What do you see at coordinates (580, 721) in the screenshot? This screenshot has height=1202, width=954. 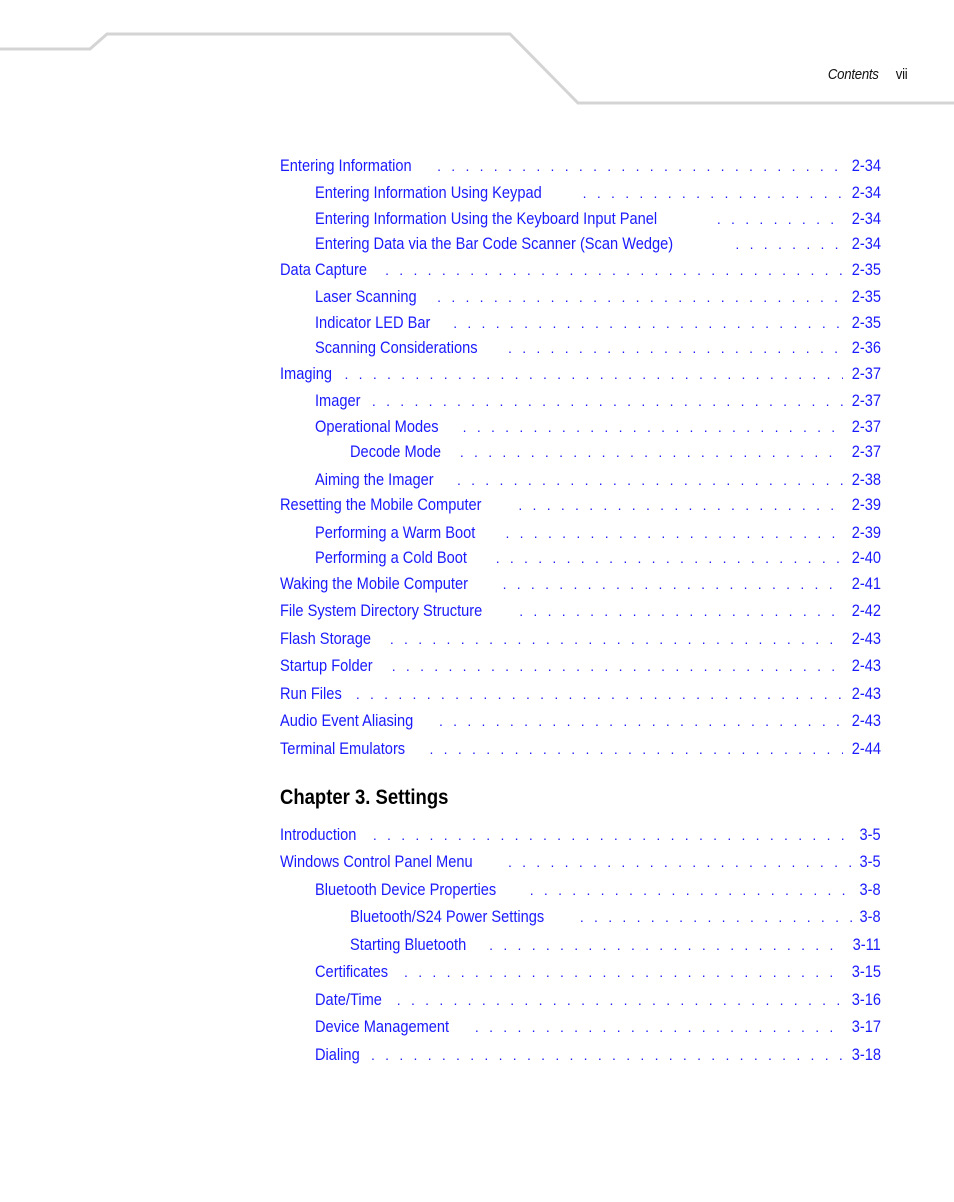 I see `toc-entry: Audio Event Aliasing 2-43` at bounding box center [580, 721].